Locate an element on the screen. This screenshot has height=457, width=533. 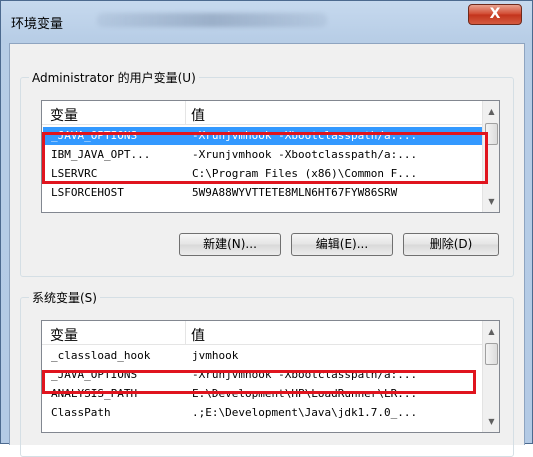
variable-value: jvmhook is located at coordinates (215, 355).